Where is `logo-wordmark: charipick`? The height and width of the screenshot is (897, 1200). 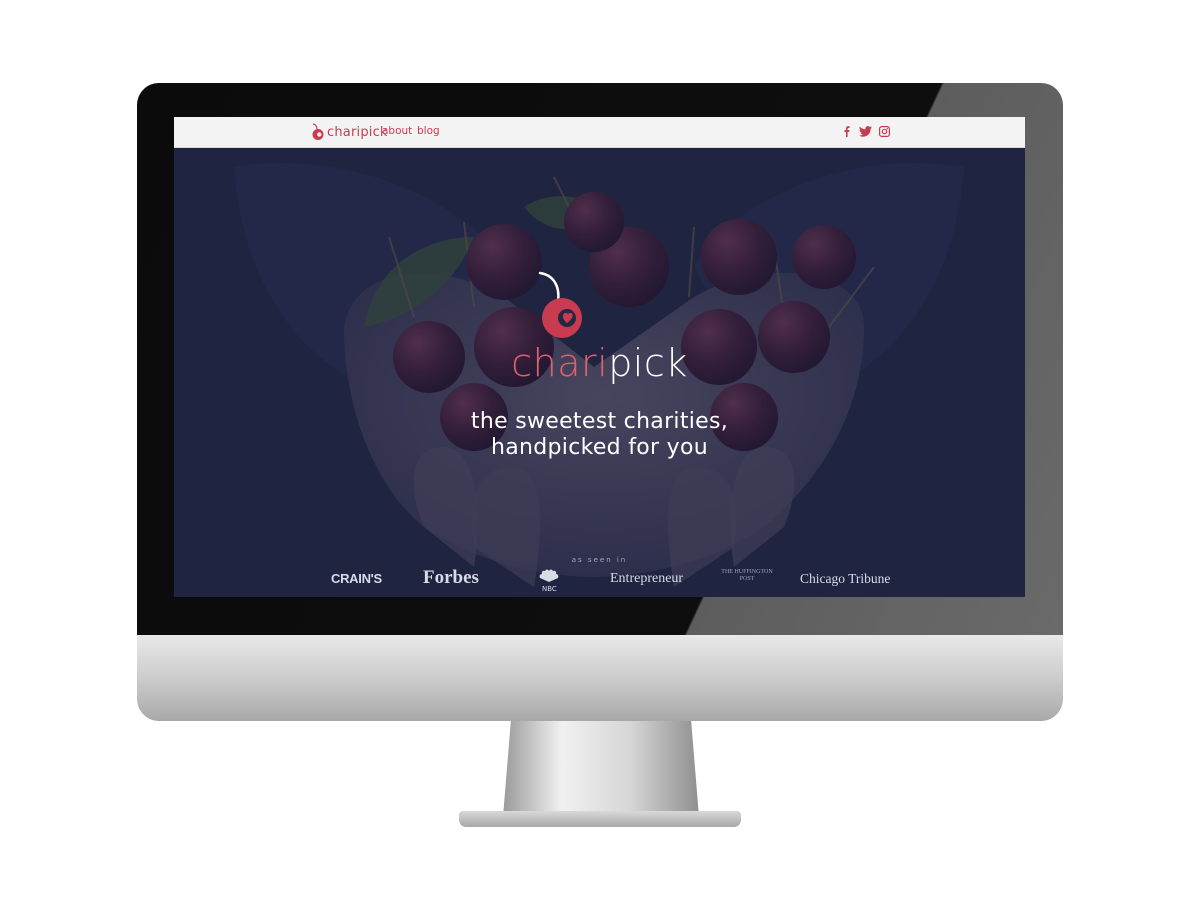 logo-wordmark: charipick is located at coordinates (357, 132).